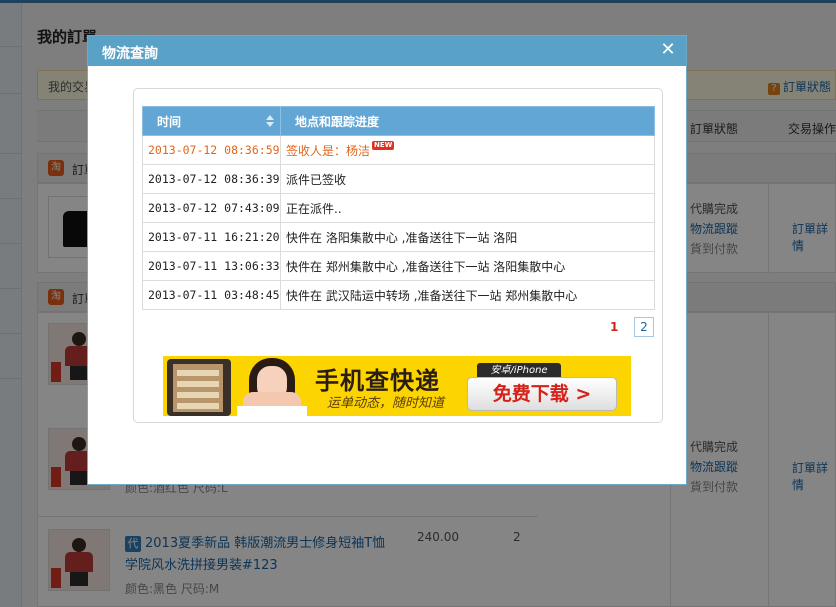  Describe the element at coordinates (467, 266) in the screenshot. I see `event-desc: 快件在 郑州集散中心 ,准备送往下一站 洛阳集散中心` at that location.